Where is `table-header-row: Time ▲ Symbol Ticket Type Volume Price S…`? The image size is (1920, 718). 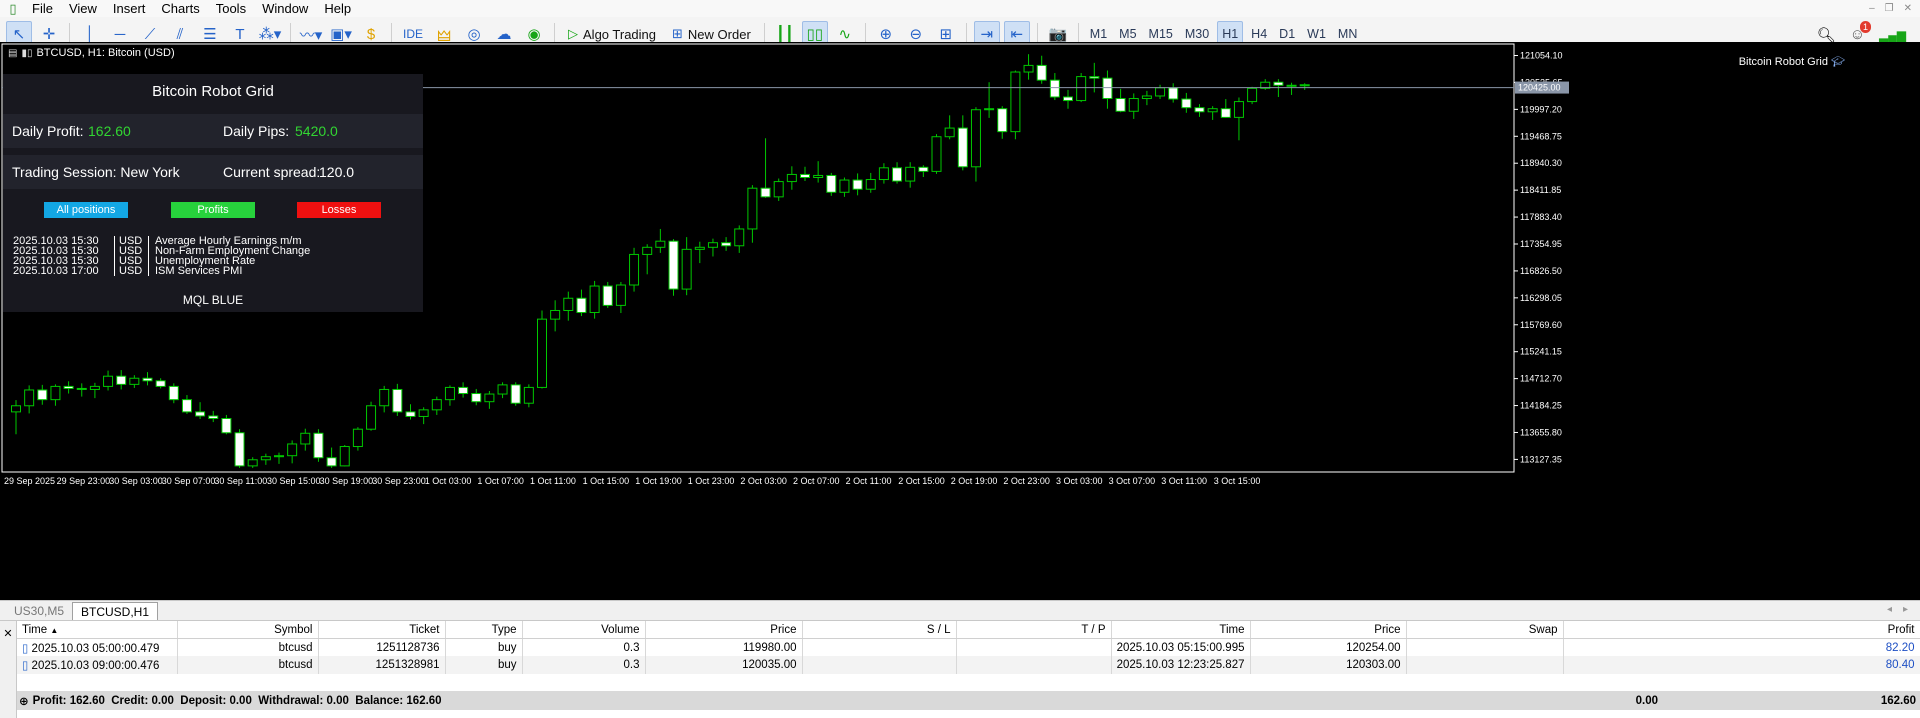 table-header-row: Time ▲ Symbol Ticket Type Volume Price S… is located at coordinates (968, 630).